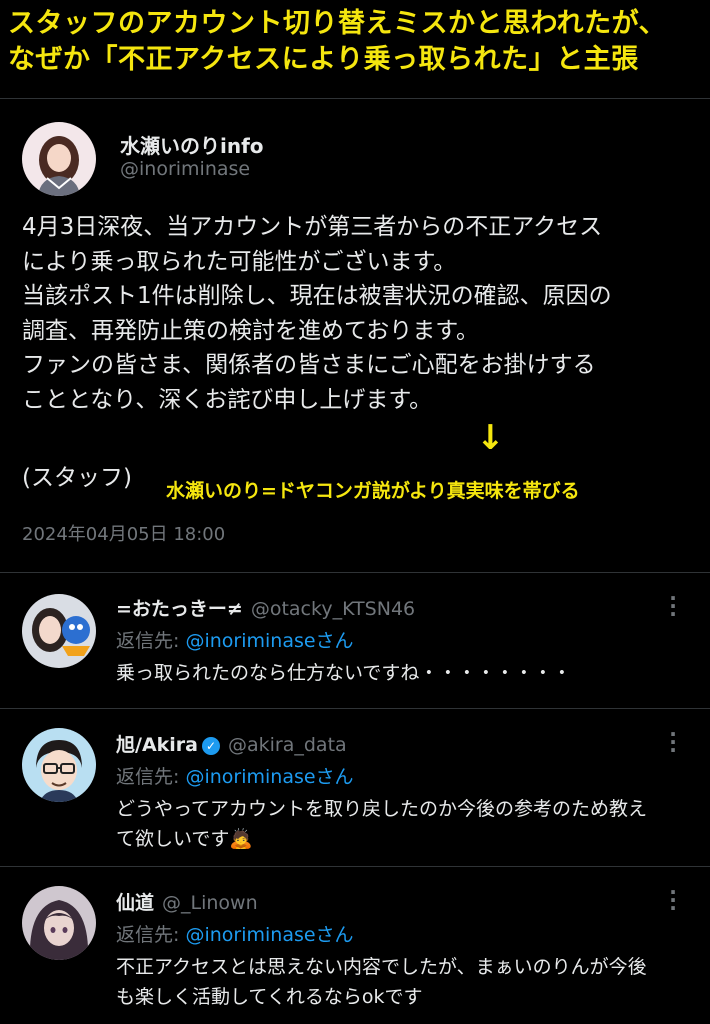 This screenshot has width=710, height=1024. Describe the element at coordinates (135, 903) in the screenshot. I see `reply-display-name: 仙道` at that location.